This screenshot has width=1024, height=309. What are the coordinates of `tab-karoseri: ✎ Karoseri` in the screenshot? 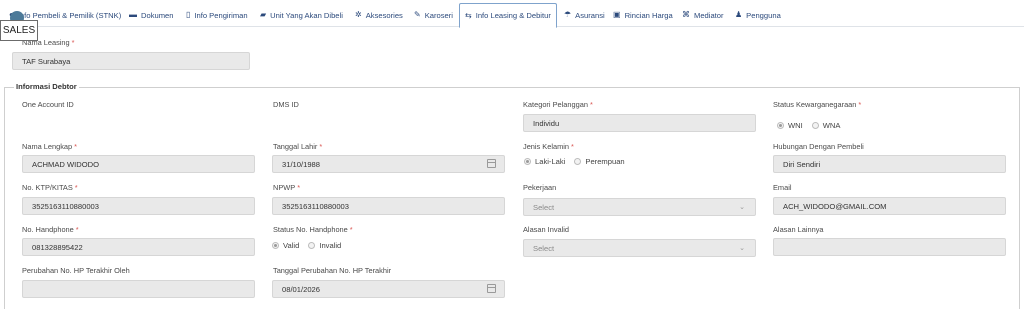 It's located at (433, 15).